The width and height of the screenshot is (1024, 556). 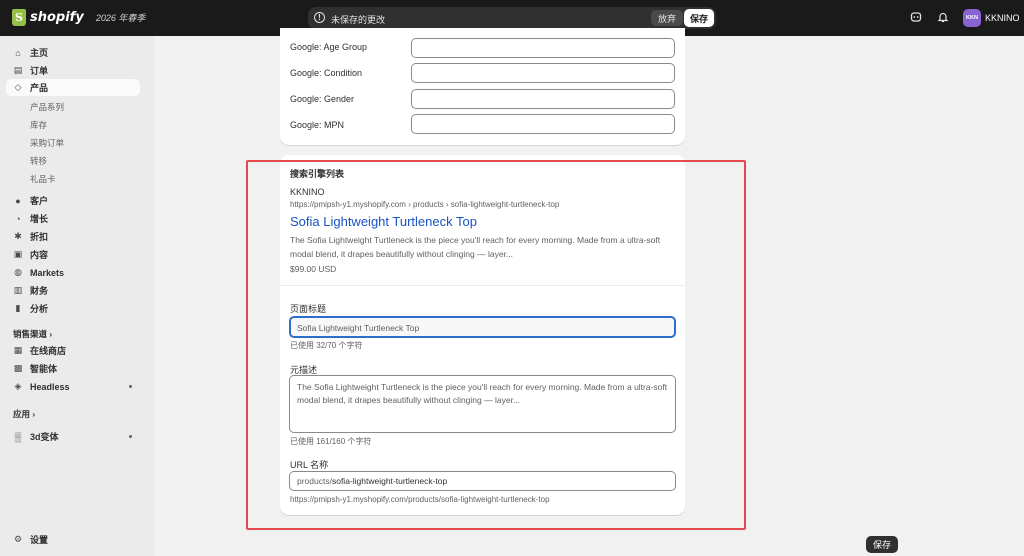 I want to click on sidebar-item-products: ◇ 产品, so click(x=73, y=87).